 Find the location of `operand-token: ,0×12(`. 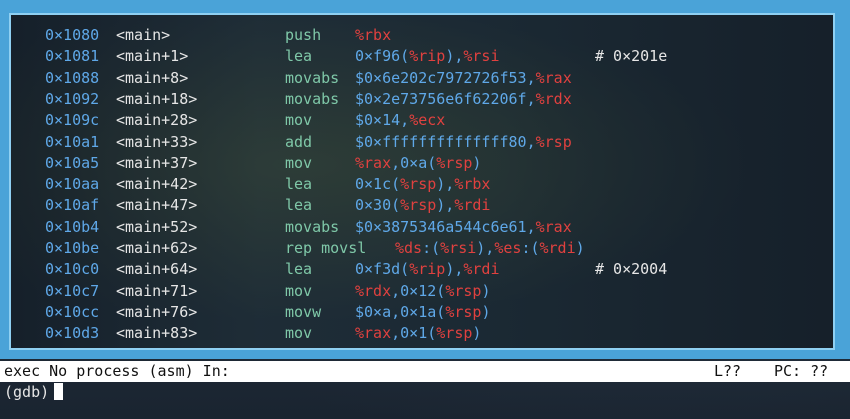

operand-token: ,0×12( is located at coordinates (418, 290).